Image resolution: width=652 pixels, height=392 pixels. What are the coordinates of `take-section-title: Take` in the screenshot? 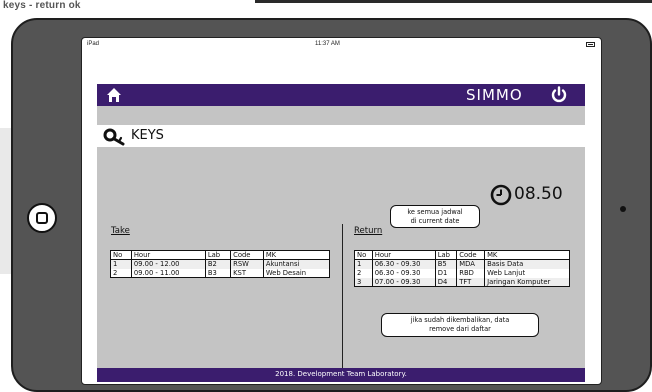 It's located at (120, 231).